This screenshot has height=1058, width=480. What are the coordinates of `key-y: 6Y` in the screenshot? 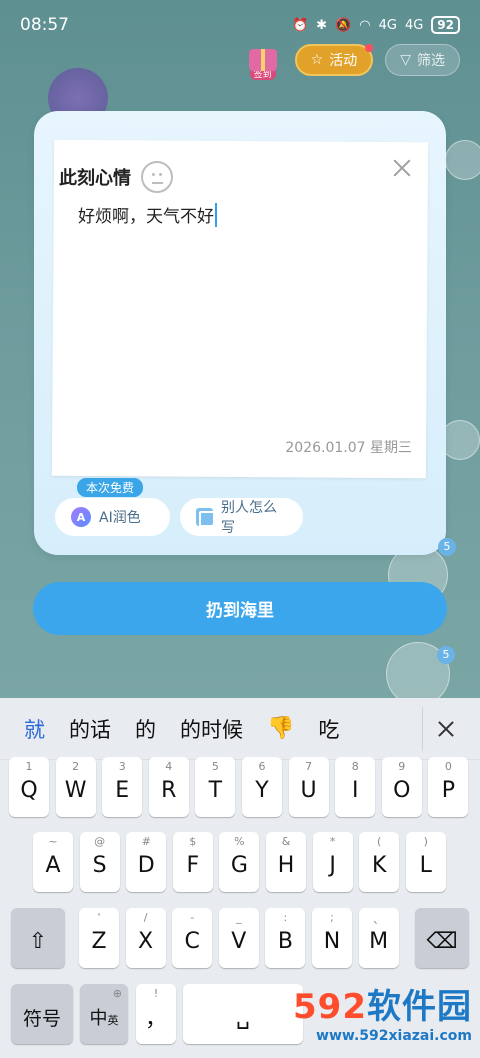 It's located at (262, 787).